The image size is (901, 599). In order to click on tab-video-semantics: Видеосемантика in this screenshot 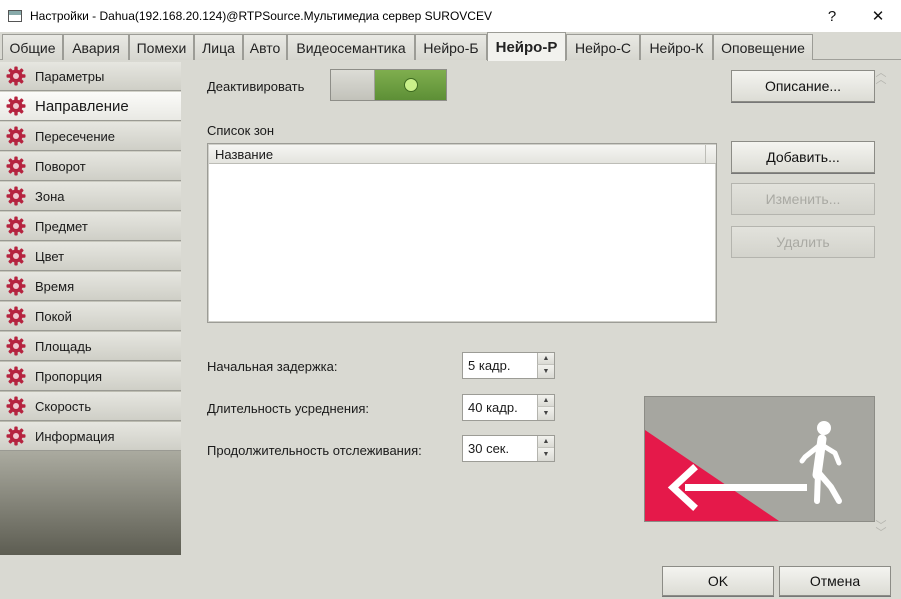, I will do `click(351, 47)`.